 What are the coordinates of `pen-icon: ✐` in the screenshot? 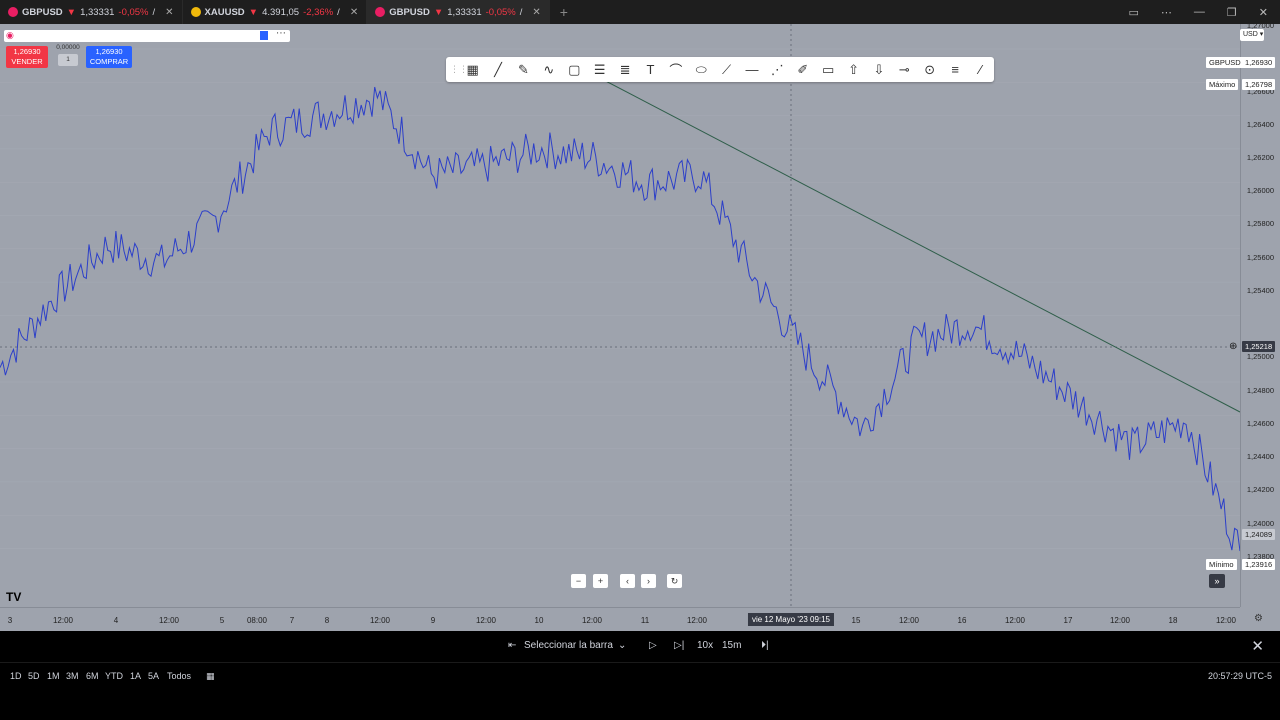 It's located at (802, 69).